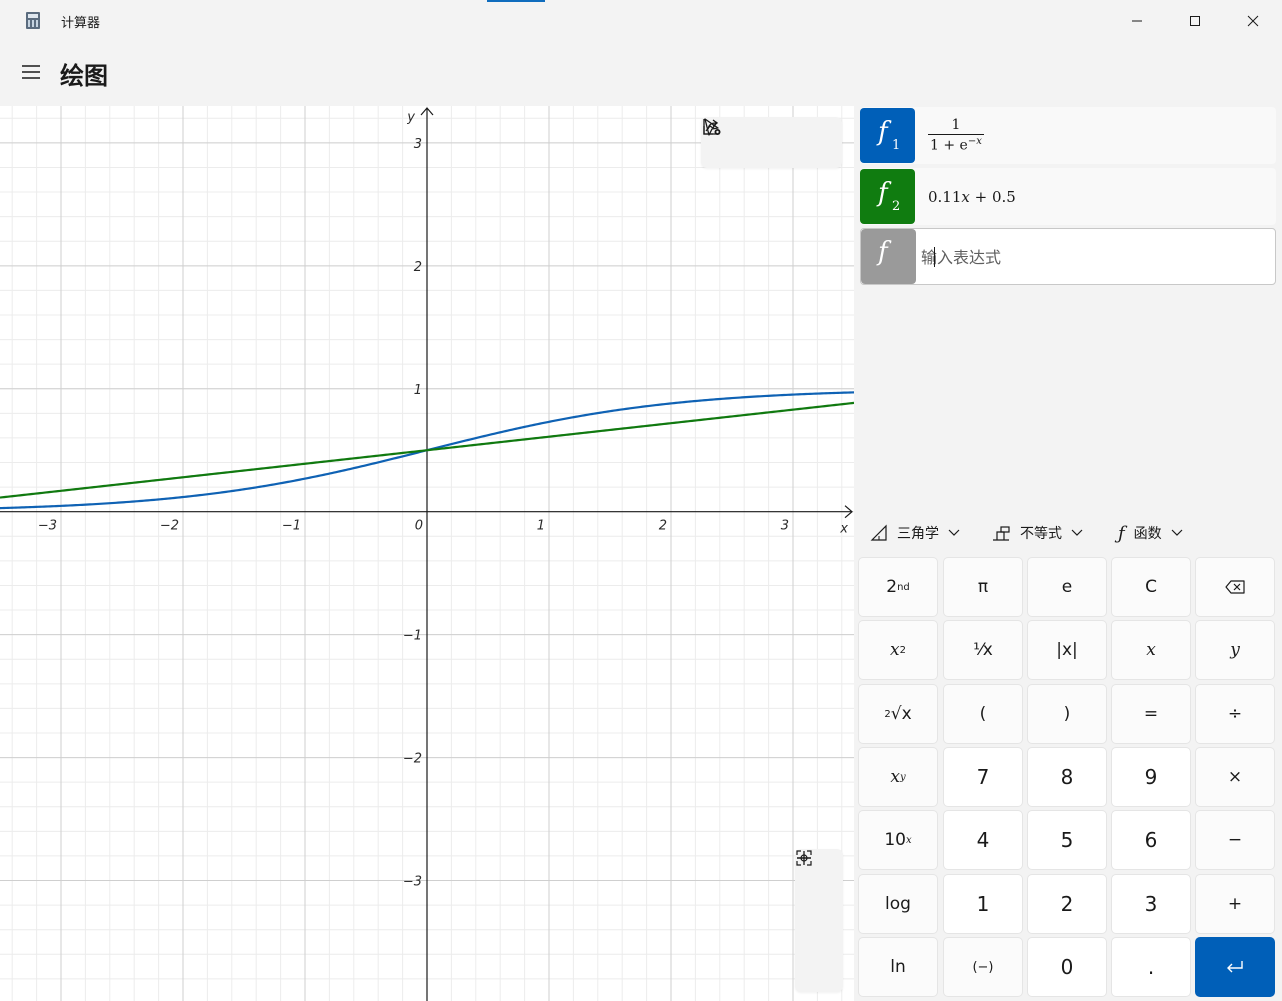  I want to click on euler-button: e, so click(1067, 587).